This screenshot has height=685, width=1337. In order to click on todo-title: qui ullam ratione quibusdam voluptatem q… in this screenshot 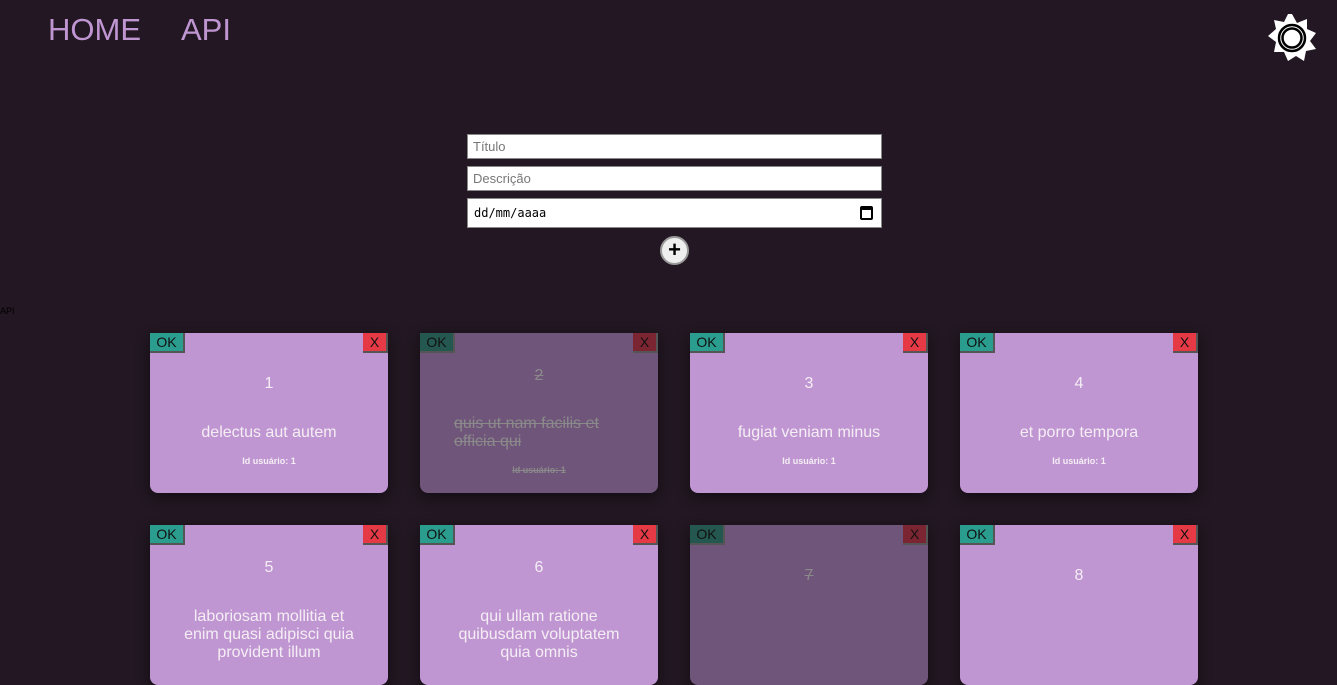, I will do `click(539, 634)`.